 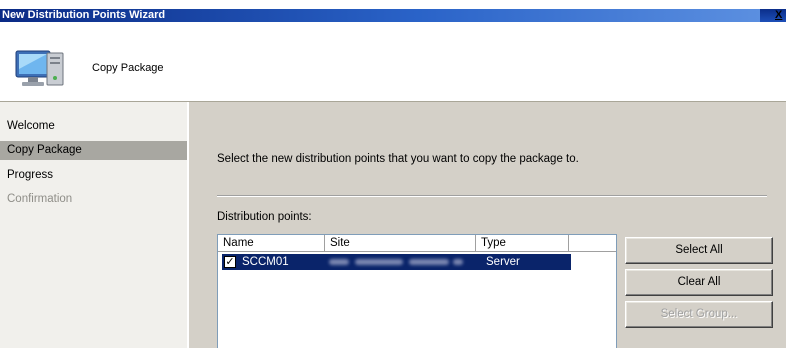 I want to click on row-name: SCCM01, so click(x=265, y=262).